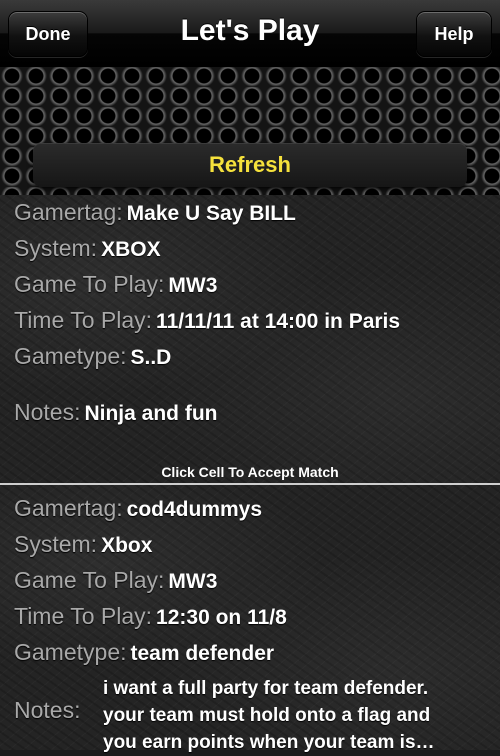 The height and width of the screenshot is (756, 500). Describe the element at coordinates (454, 34) in the screenshot. I see `help-button: Help` at that location.